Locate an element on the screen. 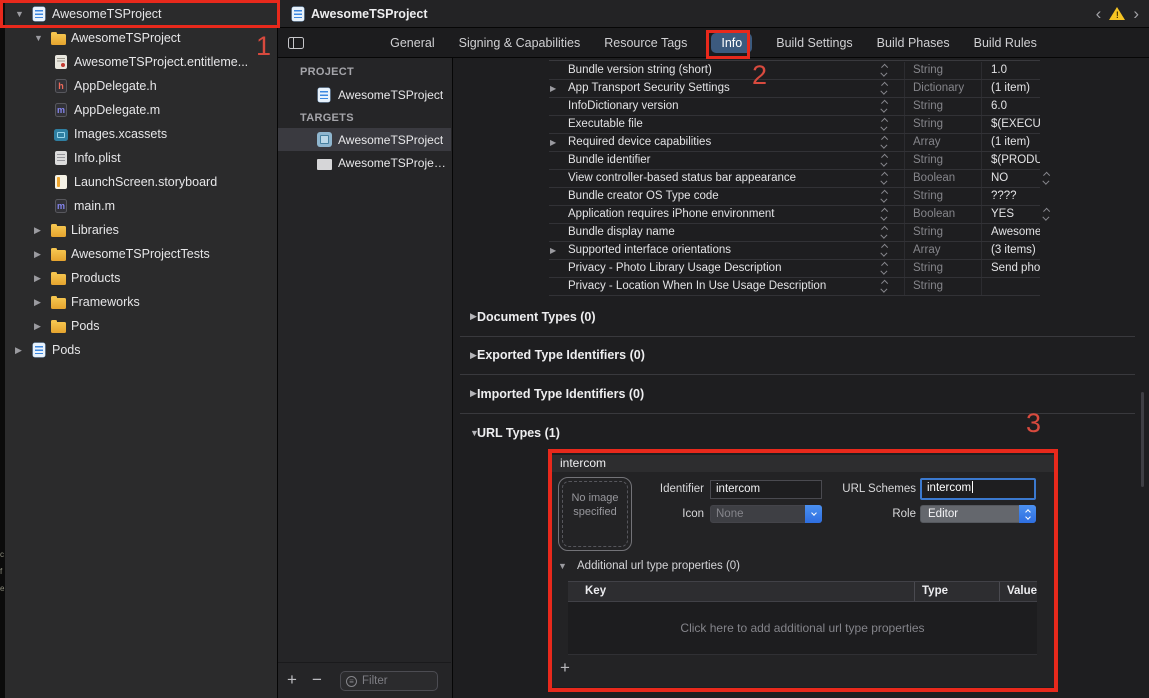  warning-icon: ! is located at coordinates (1117, 14).